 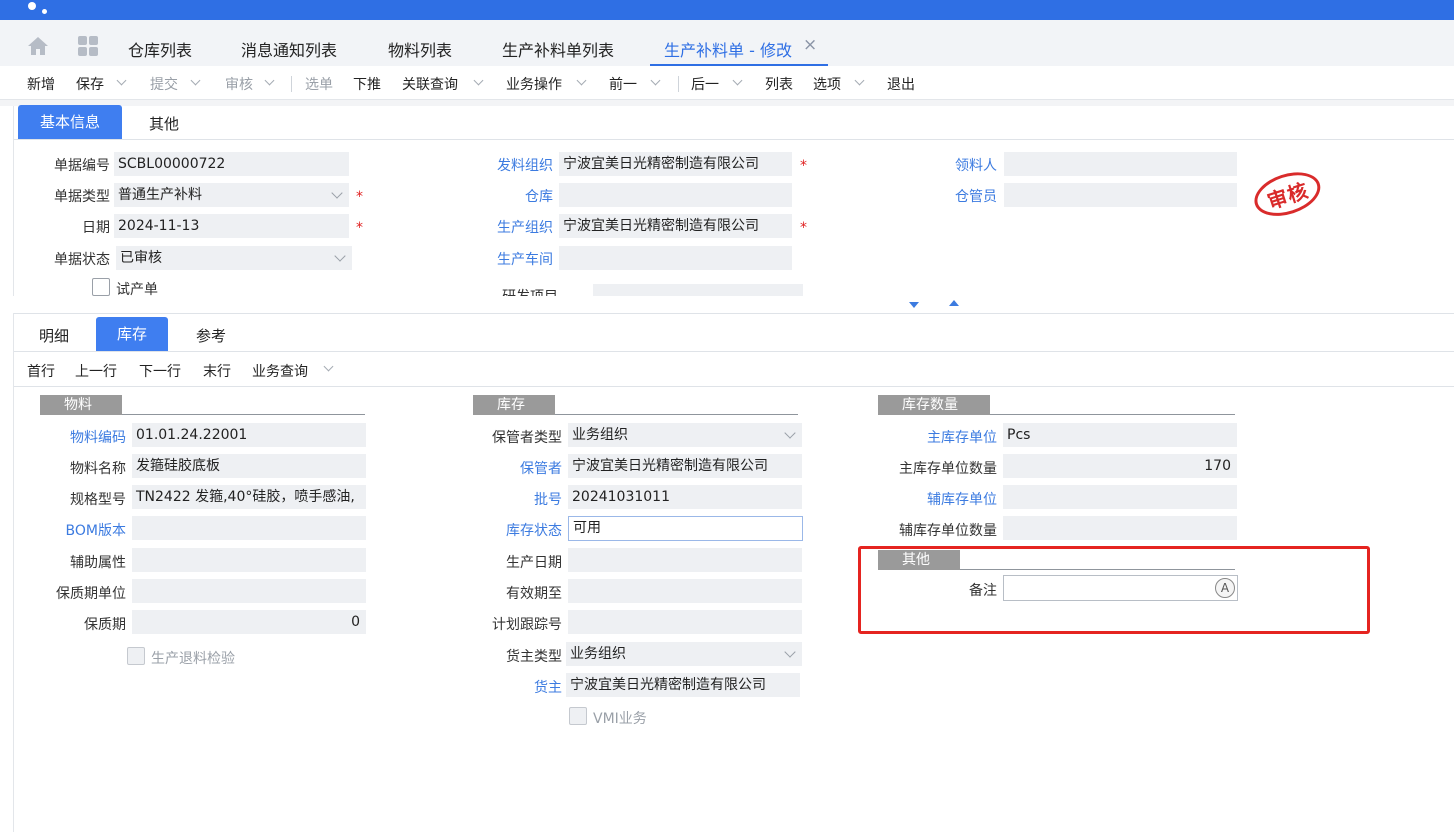 I want to click on logo-dot, so click(x=44, y=11).